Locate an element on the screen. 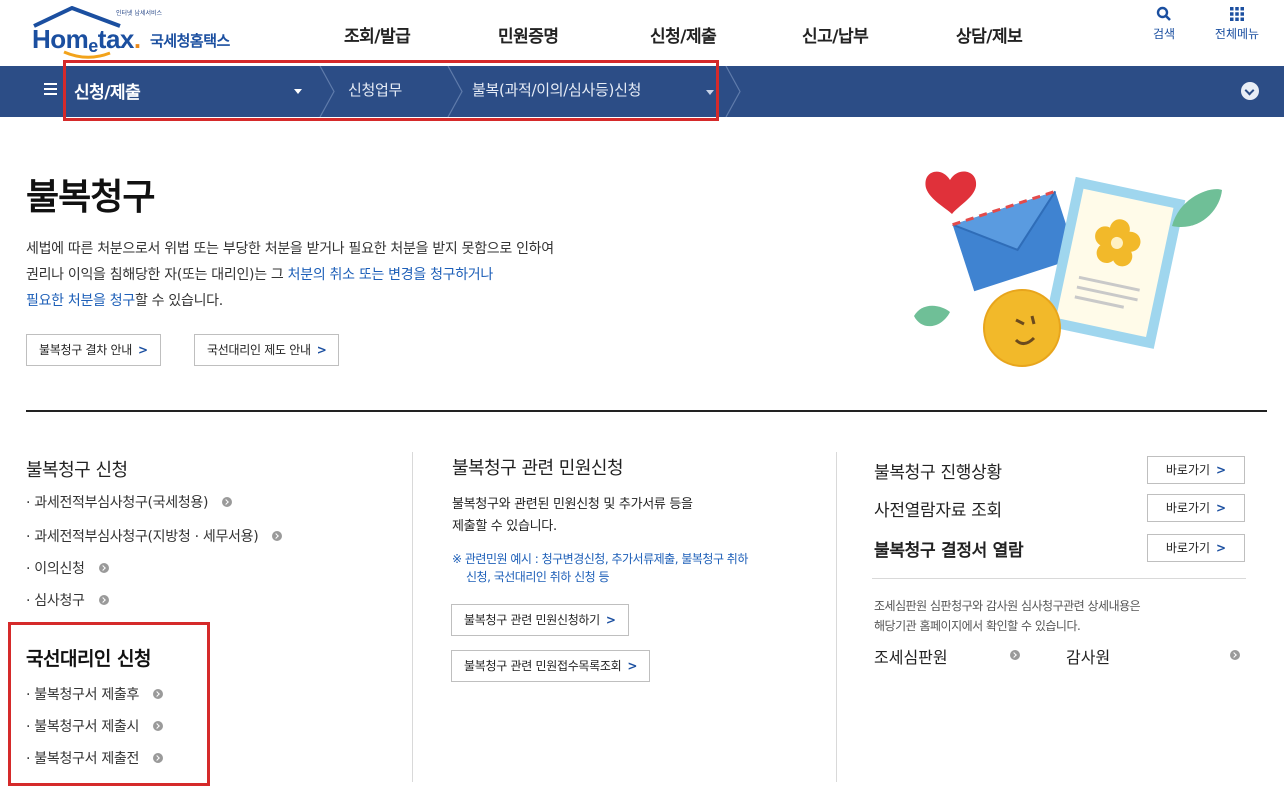  logo-tagline: 인터넷 납세서비스 is located at coordinates (139, 13).